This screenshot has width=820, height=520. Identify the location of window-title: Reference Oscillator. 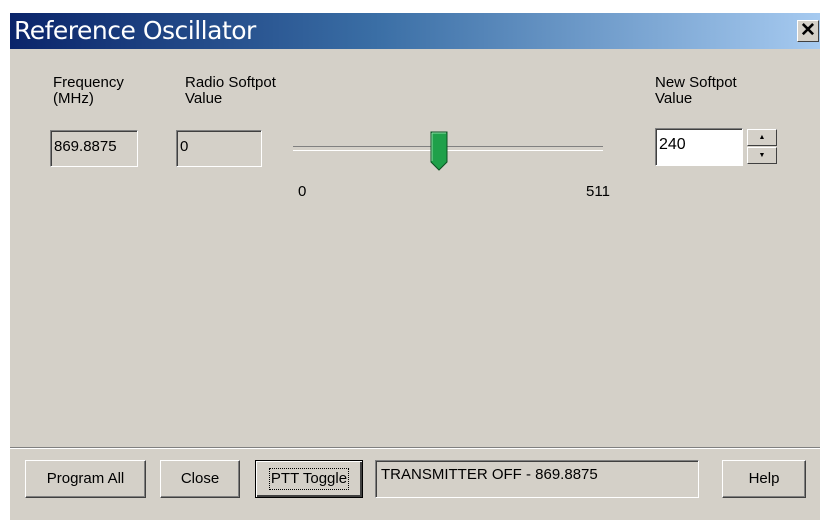
(135, 30).